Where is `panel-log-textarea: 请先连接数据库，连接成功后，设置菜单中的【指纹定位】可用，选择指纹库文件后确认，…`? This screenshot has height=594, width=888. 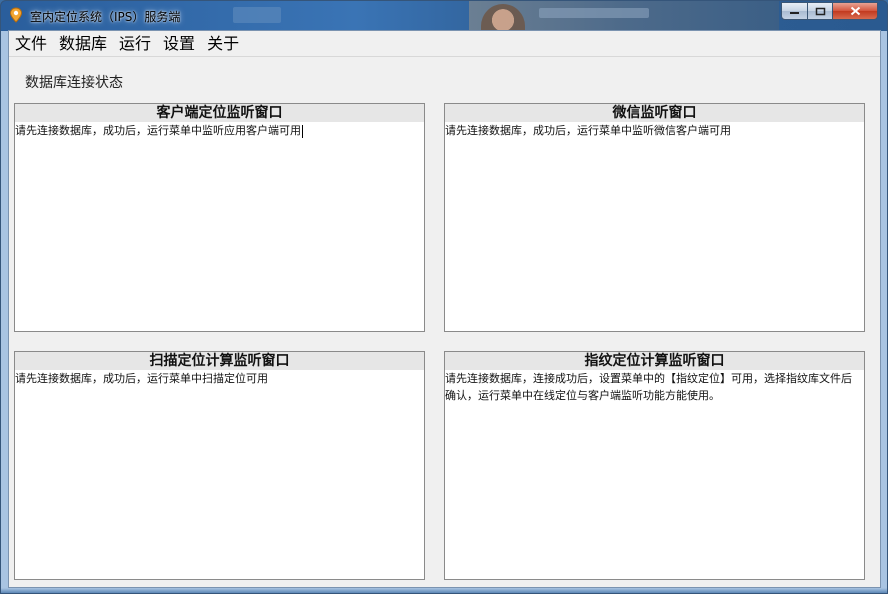 panel-log-textarea: 请先连接数据库，连接成功后，设置菜单中的【指纹定位】可用，选择指纹库文件后确认，… is located at coordinates (654, 387).